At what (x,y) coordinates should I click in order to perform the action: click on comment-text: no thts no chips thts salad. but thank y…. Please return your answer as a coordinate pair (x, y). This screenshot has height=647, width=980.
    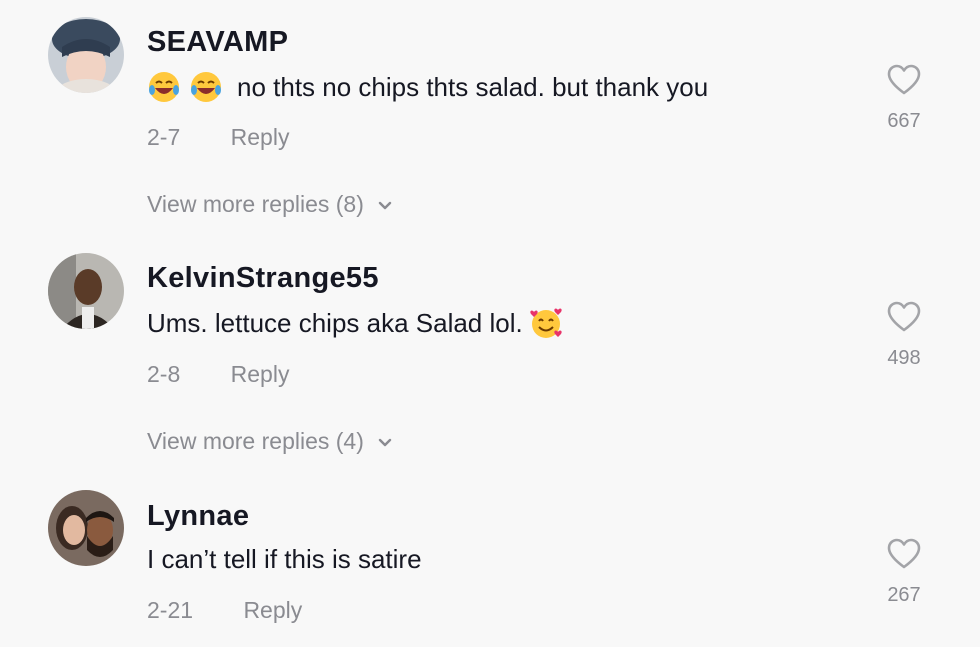
    Looking at the image, I should click on (427, 87).